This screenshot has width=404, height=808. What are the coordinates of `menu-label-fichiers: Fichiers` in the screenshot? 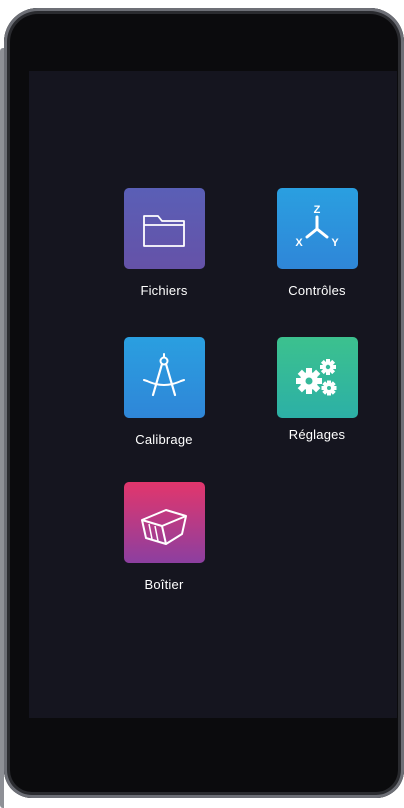 It's located at (164, 290).